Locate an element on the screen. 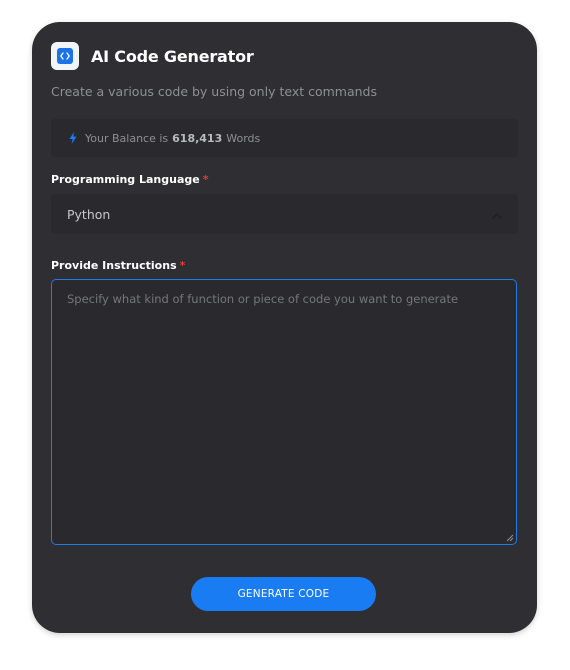  balance-bar: Your Balance is 618,413 Words is located at coordinates (284, 138).